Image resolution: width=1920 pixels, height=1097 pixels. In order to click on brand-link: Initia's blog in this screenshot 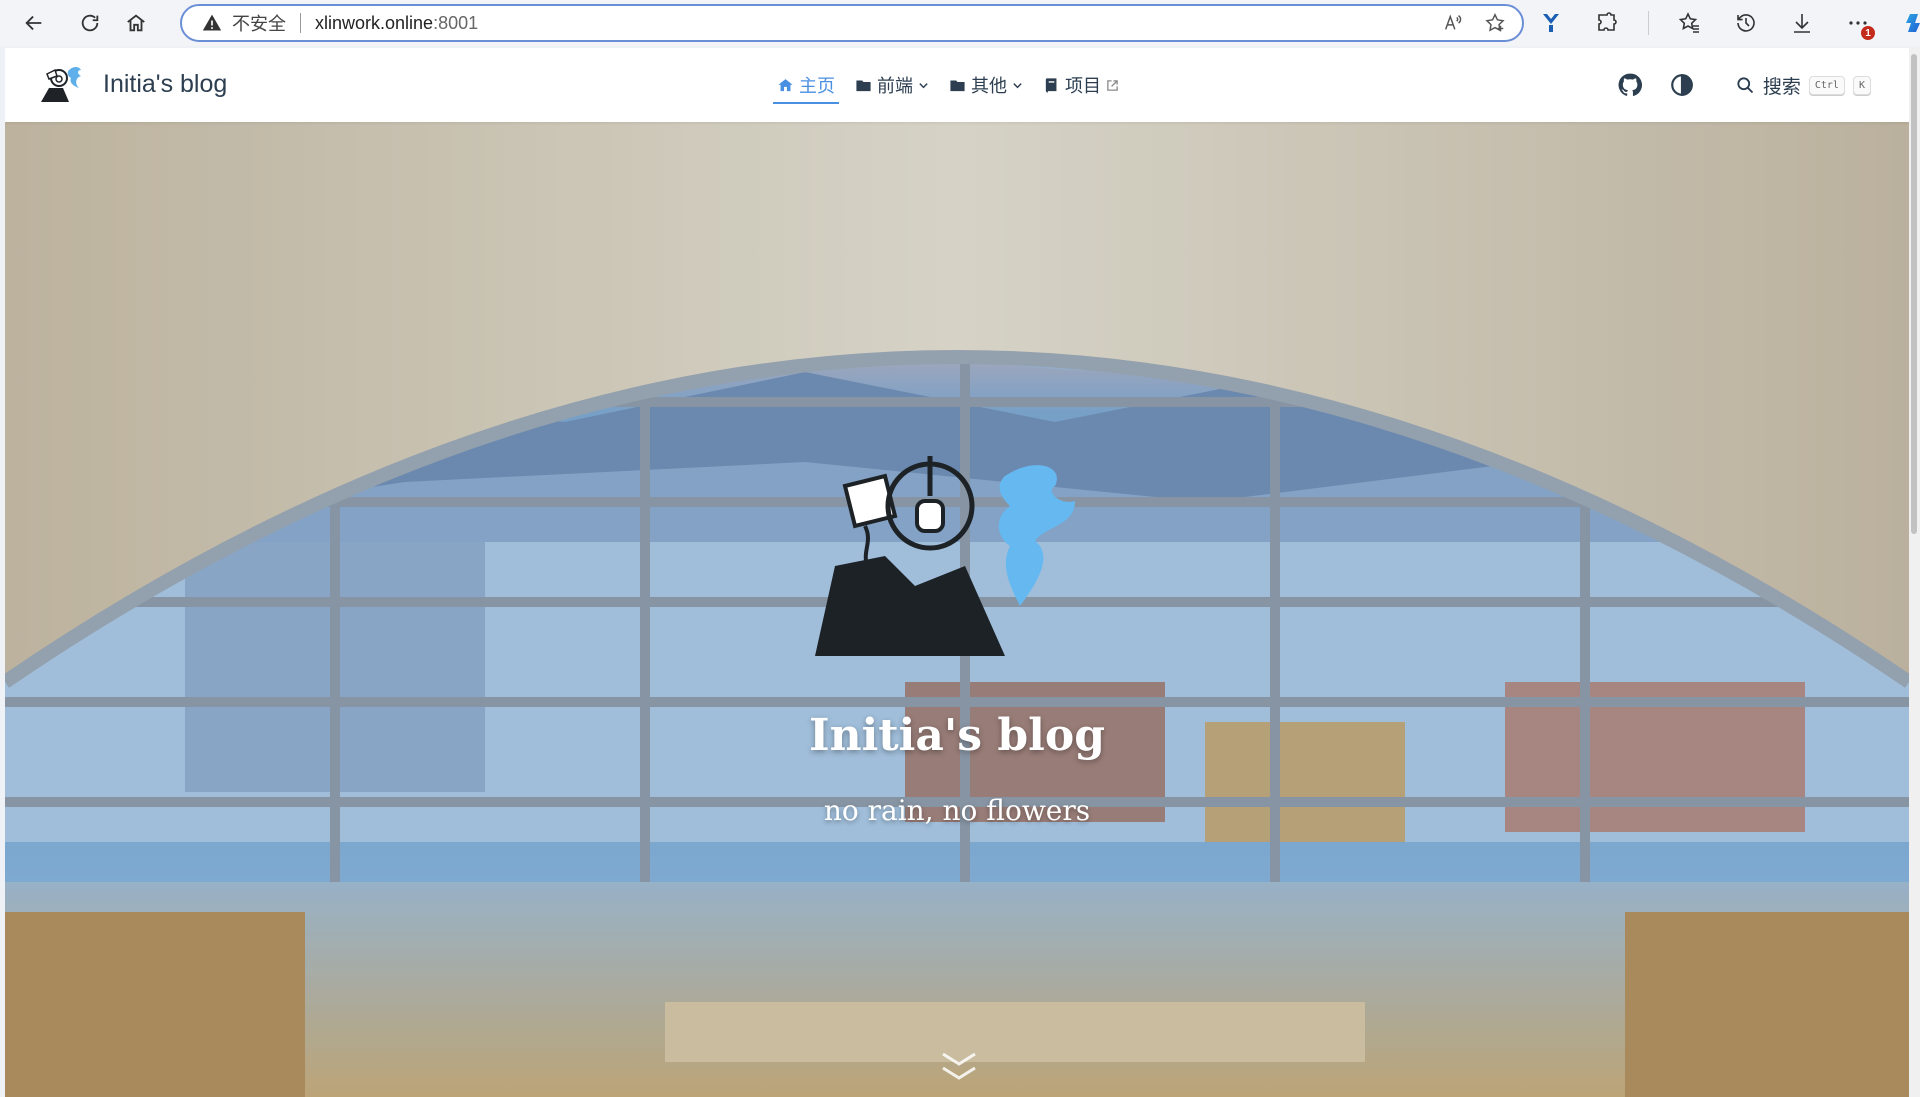, I will do `click(133, 84)`.